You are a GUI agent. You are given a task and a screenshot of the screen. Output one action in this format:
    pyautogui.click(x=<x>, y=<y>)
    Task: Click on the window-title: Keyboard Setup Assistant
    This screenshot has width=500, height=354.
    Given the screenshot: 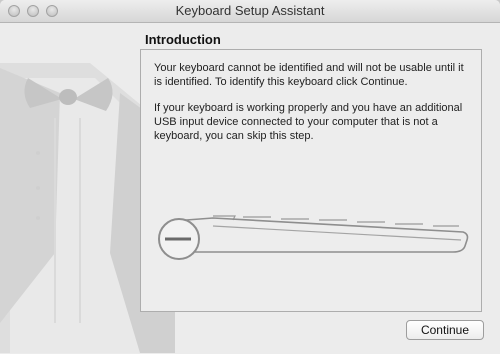 What is the action you would take?
    pyautogui.click(x=250, y=10)
    